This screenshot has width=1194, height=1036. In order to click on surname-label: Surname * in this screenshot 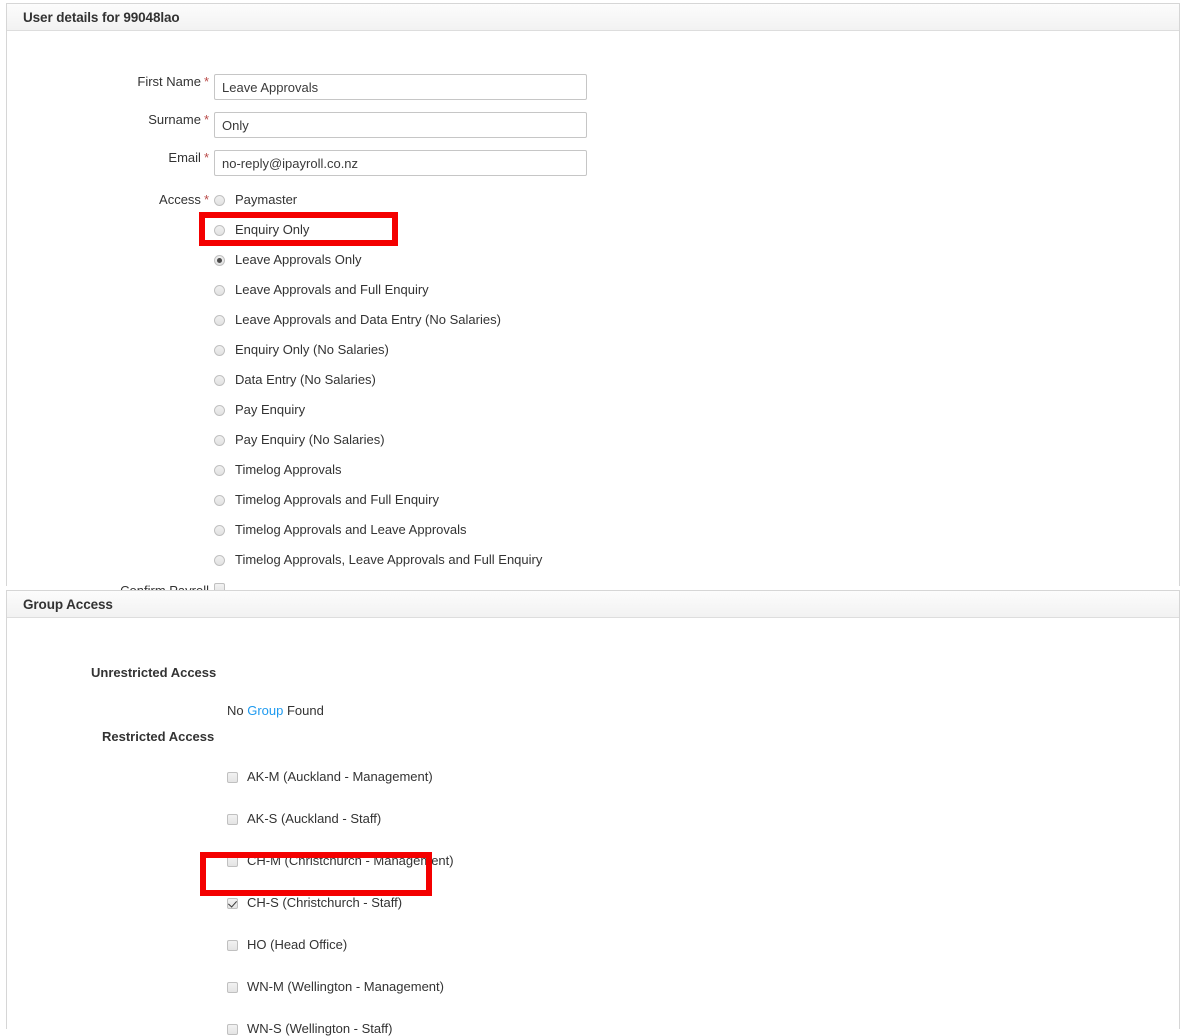, I will do `click(110, 119)`.